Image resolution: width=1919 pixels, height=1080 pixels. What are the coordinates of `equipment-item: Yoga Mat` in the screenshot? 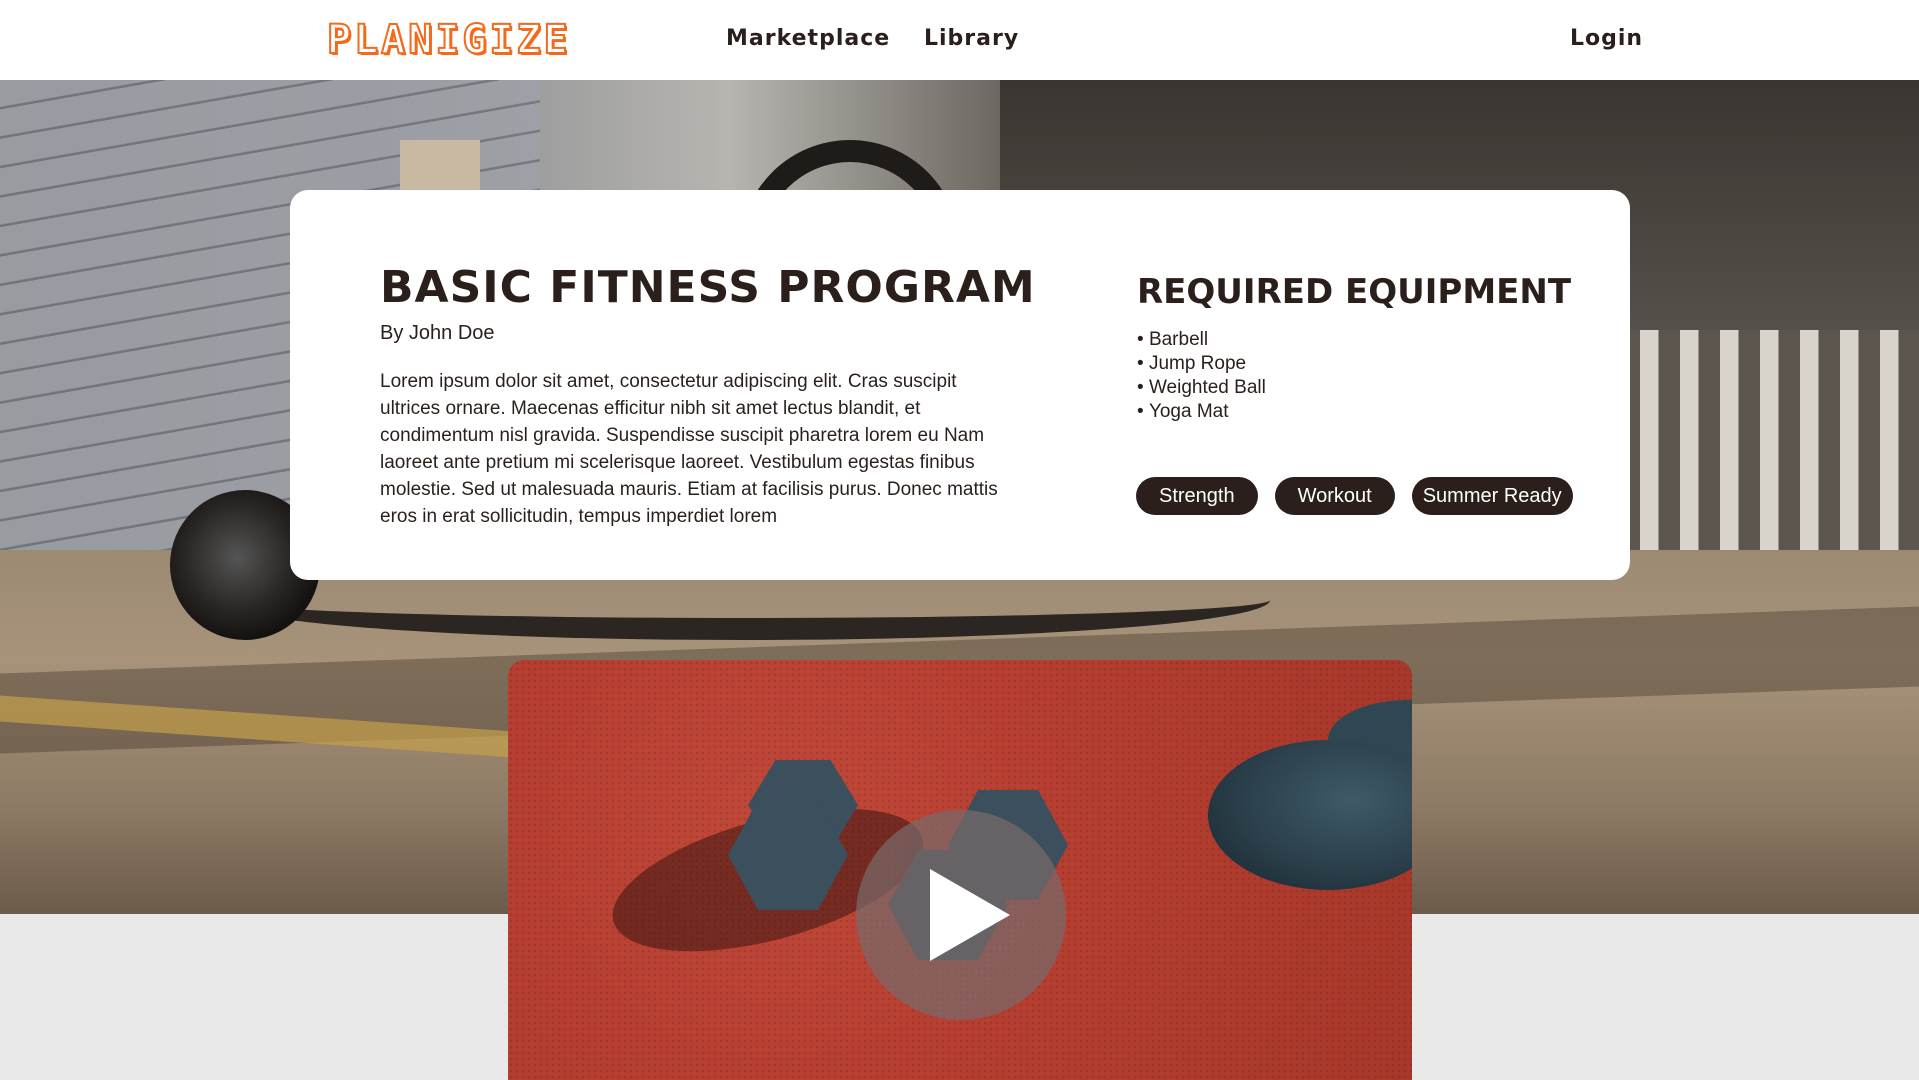 It's located at (1201, 412).